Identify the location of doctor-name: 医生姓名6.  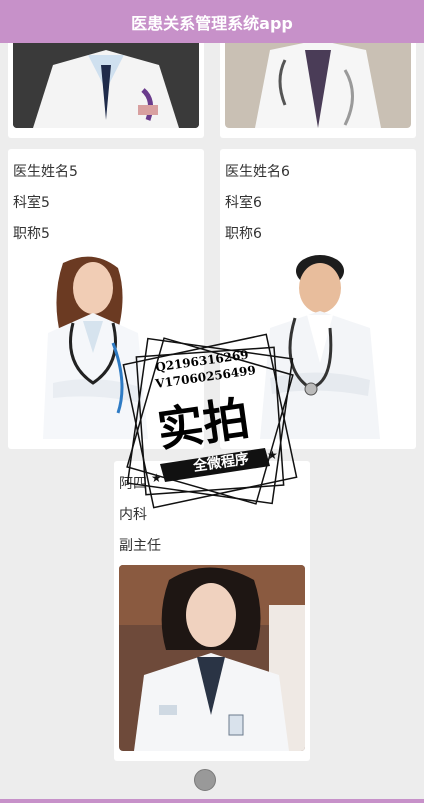
(257, 172).